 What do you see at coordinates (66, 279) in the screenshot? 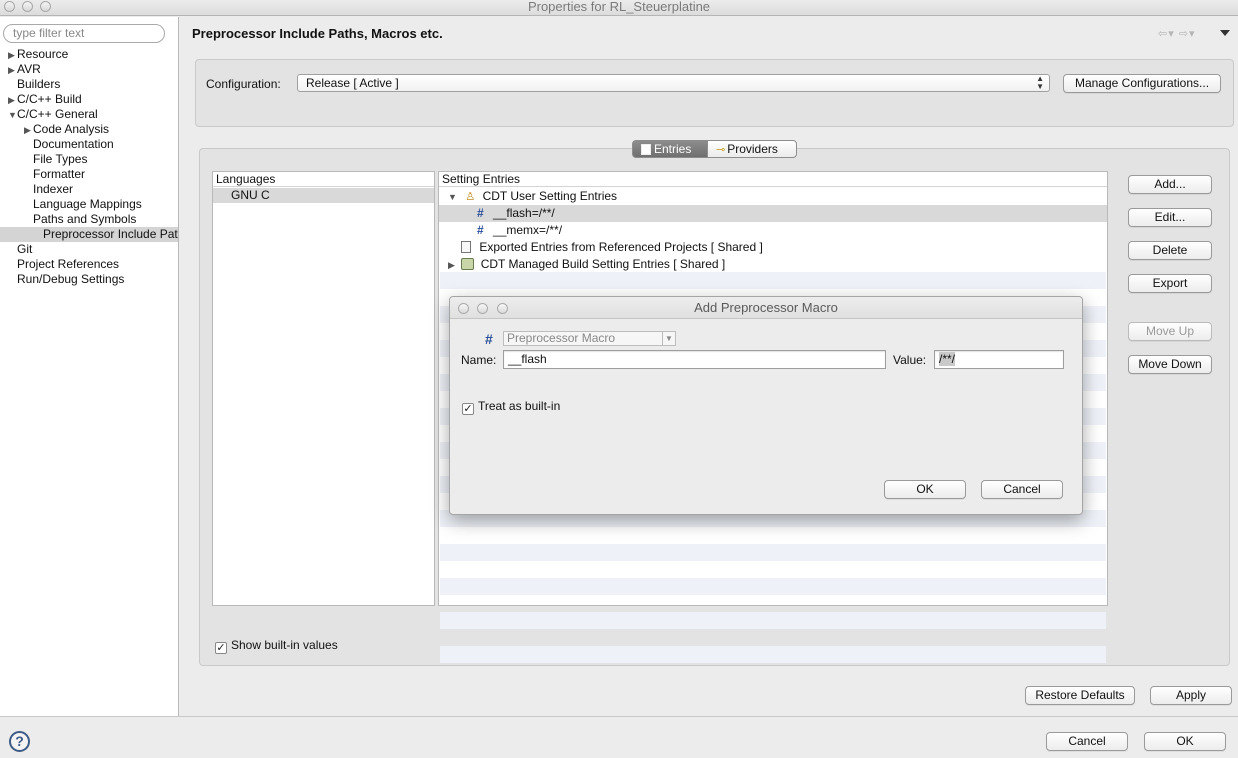
I see `sidebar-item: Run/Debug Settings` at bounding box center [66, 279].